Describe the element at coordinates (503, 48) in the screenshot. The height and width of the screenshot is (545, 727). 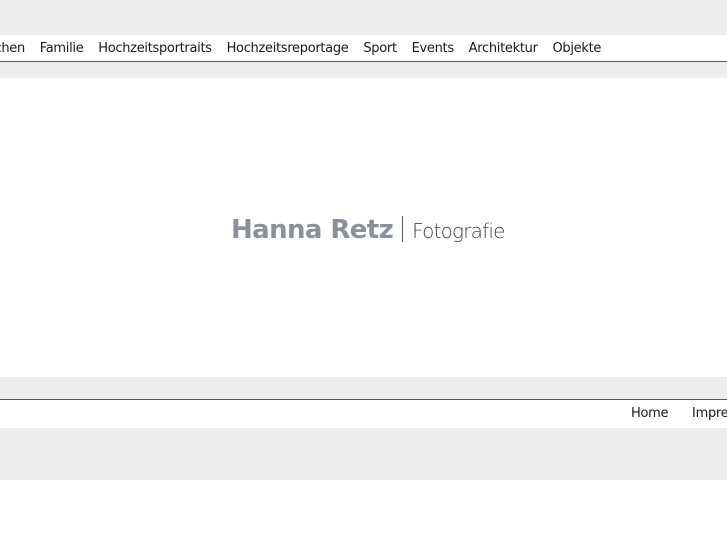
I see `nav-item-architektur: Architektur` at that location.